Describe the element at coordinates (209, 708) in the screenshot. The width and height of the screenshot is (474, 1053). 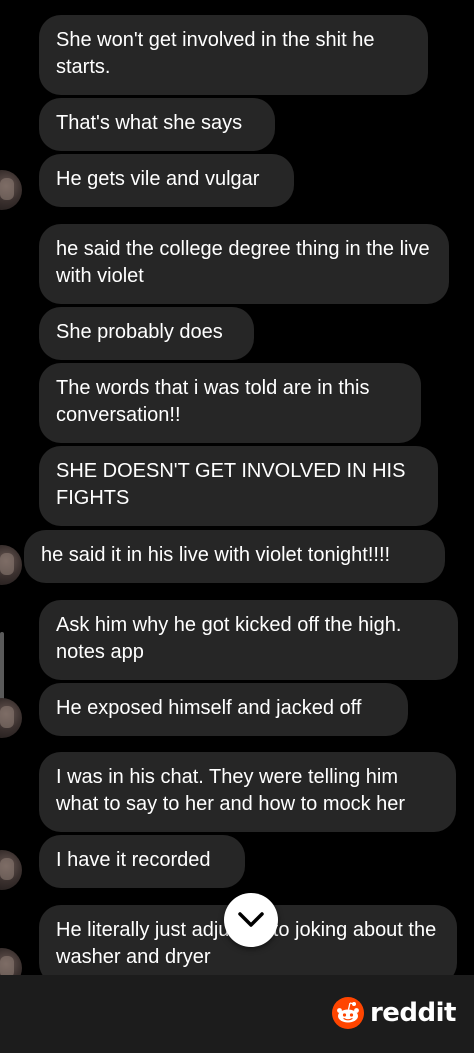
I see `message-text: He exposed himself and jacked off` at that location.